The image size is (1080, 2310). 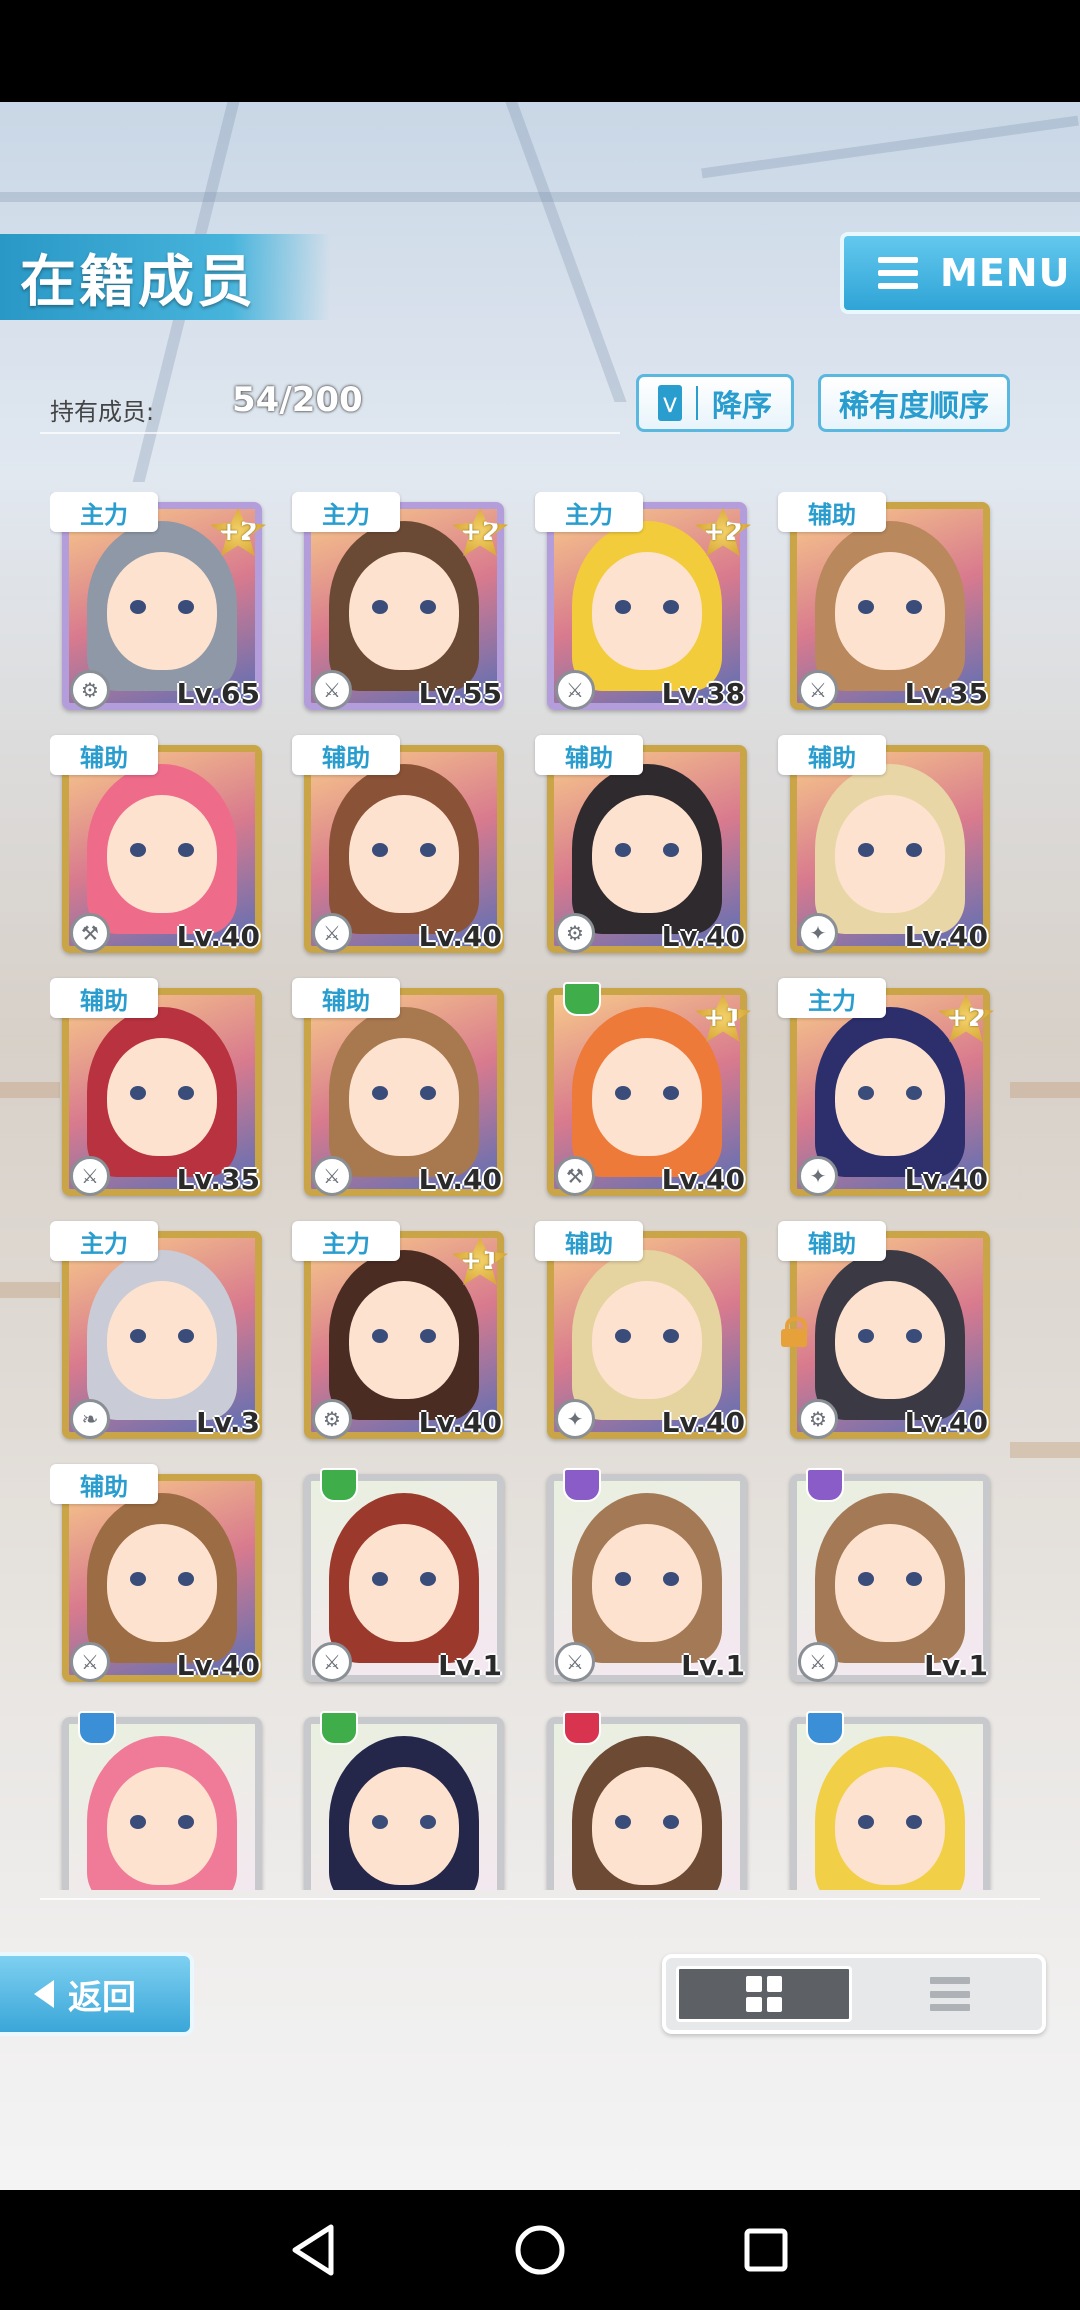 I want to click on sort-rarity-button: 稀有度顺序, so click(x=914, y=403).